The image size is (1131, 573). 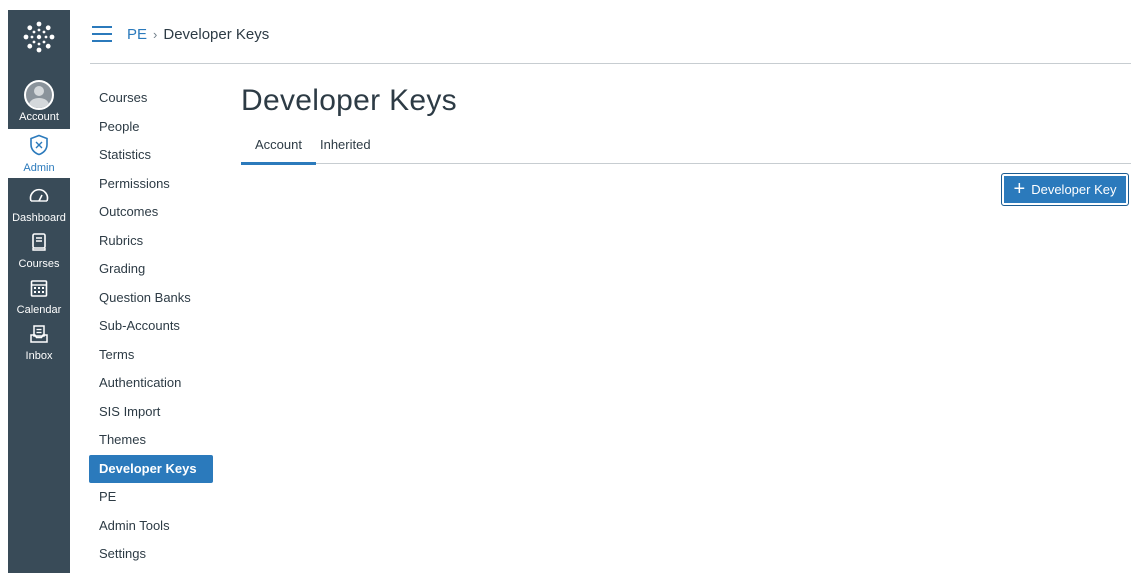 I want to click on breadcrumb-current: Developer Keys, so click(x=216, y=34).